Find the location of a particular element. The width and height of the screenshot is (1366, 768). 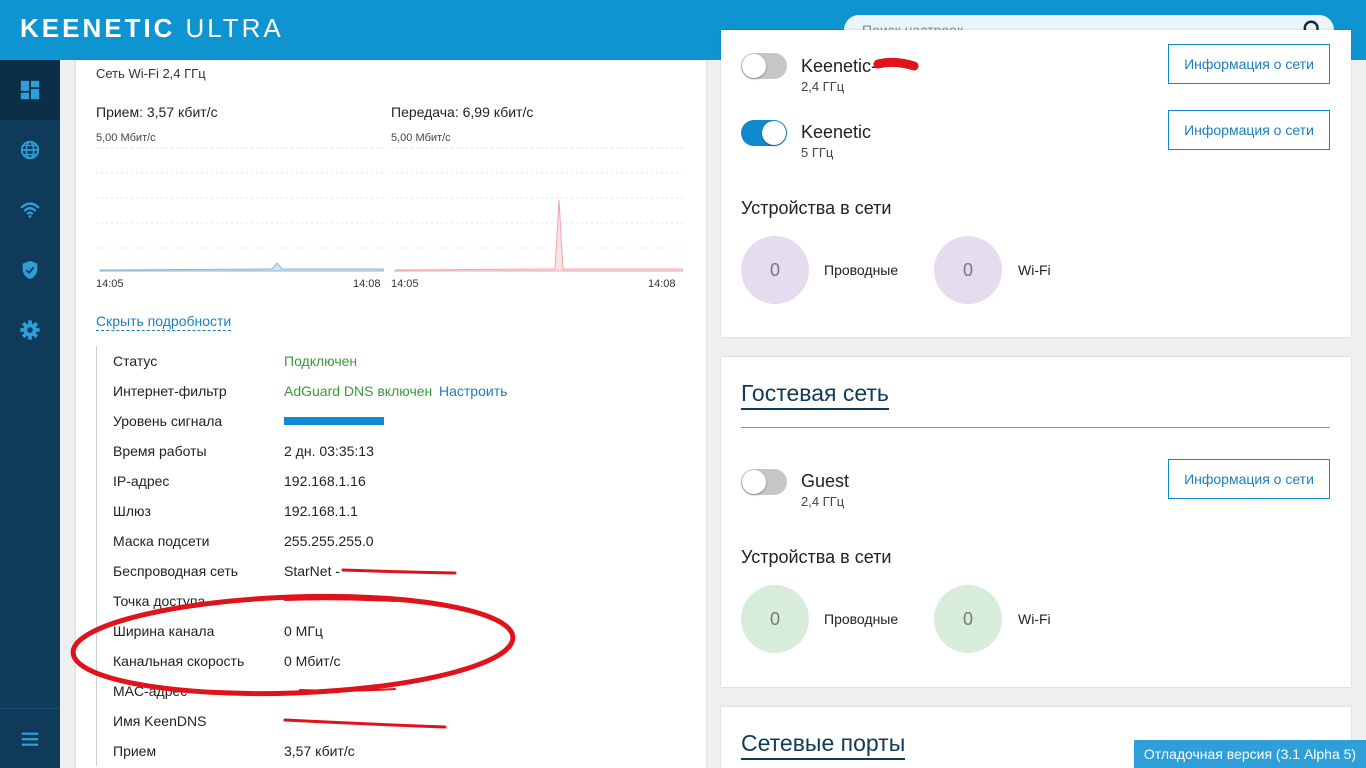

debug-version-badge: Отладочная версия (3.1 Alpha 5) is located at coordinates (1250, 754).